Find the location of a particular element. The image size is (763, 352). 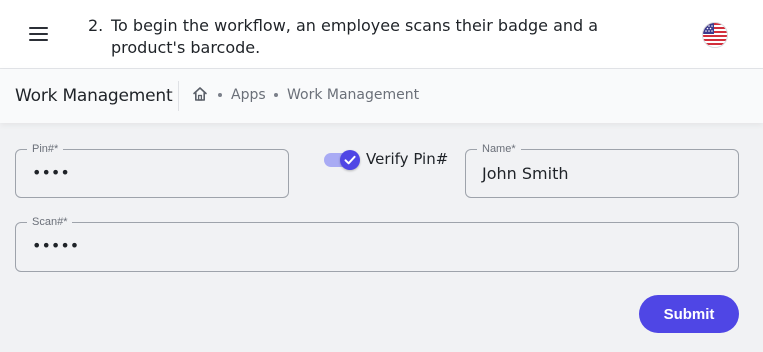

breadcrumb-item-work-management: Work Management is located at coordinates (353, 95).